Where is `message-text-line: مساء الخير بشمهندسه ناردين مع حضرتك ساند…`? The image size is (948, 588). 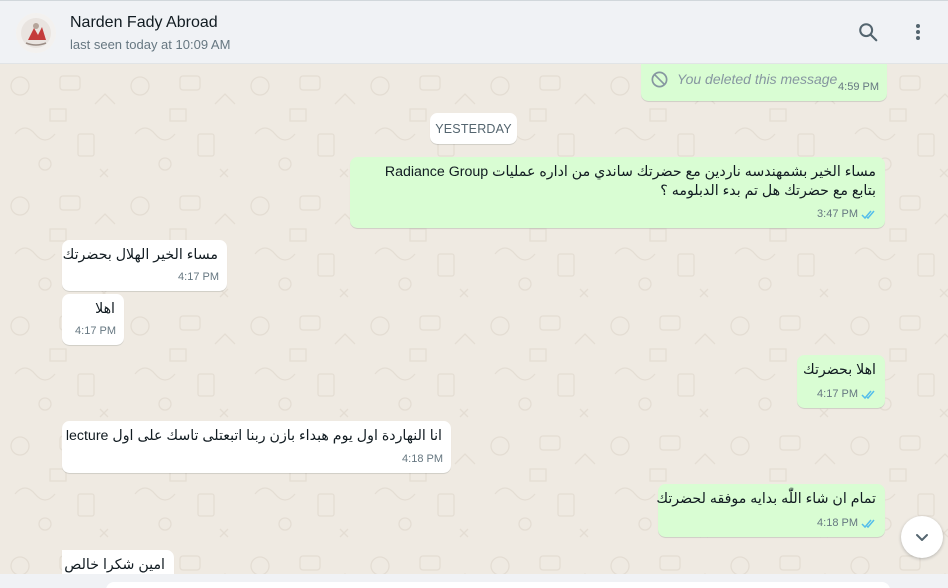
message-text-line: مساء الخير بشمهندسه ناردين مع حضرتك ساند… is located at coordinates (630, 172).